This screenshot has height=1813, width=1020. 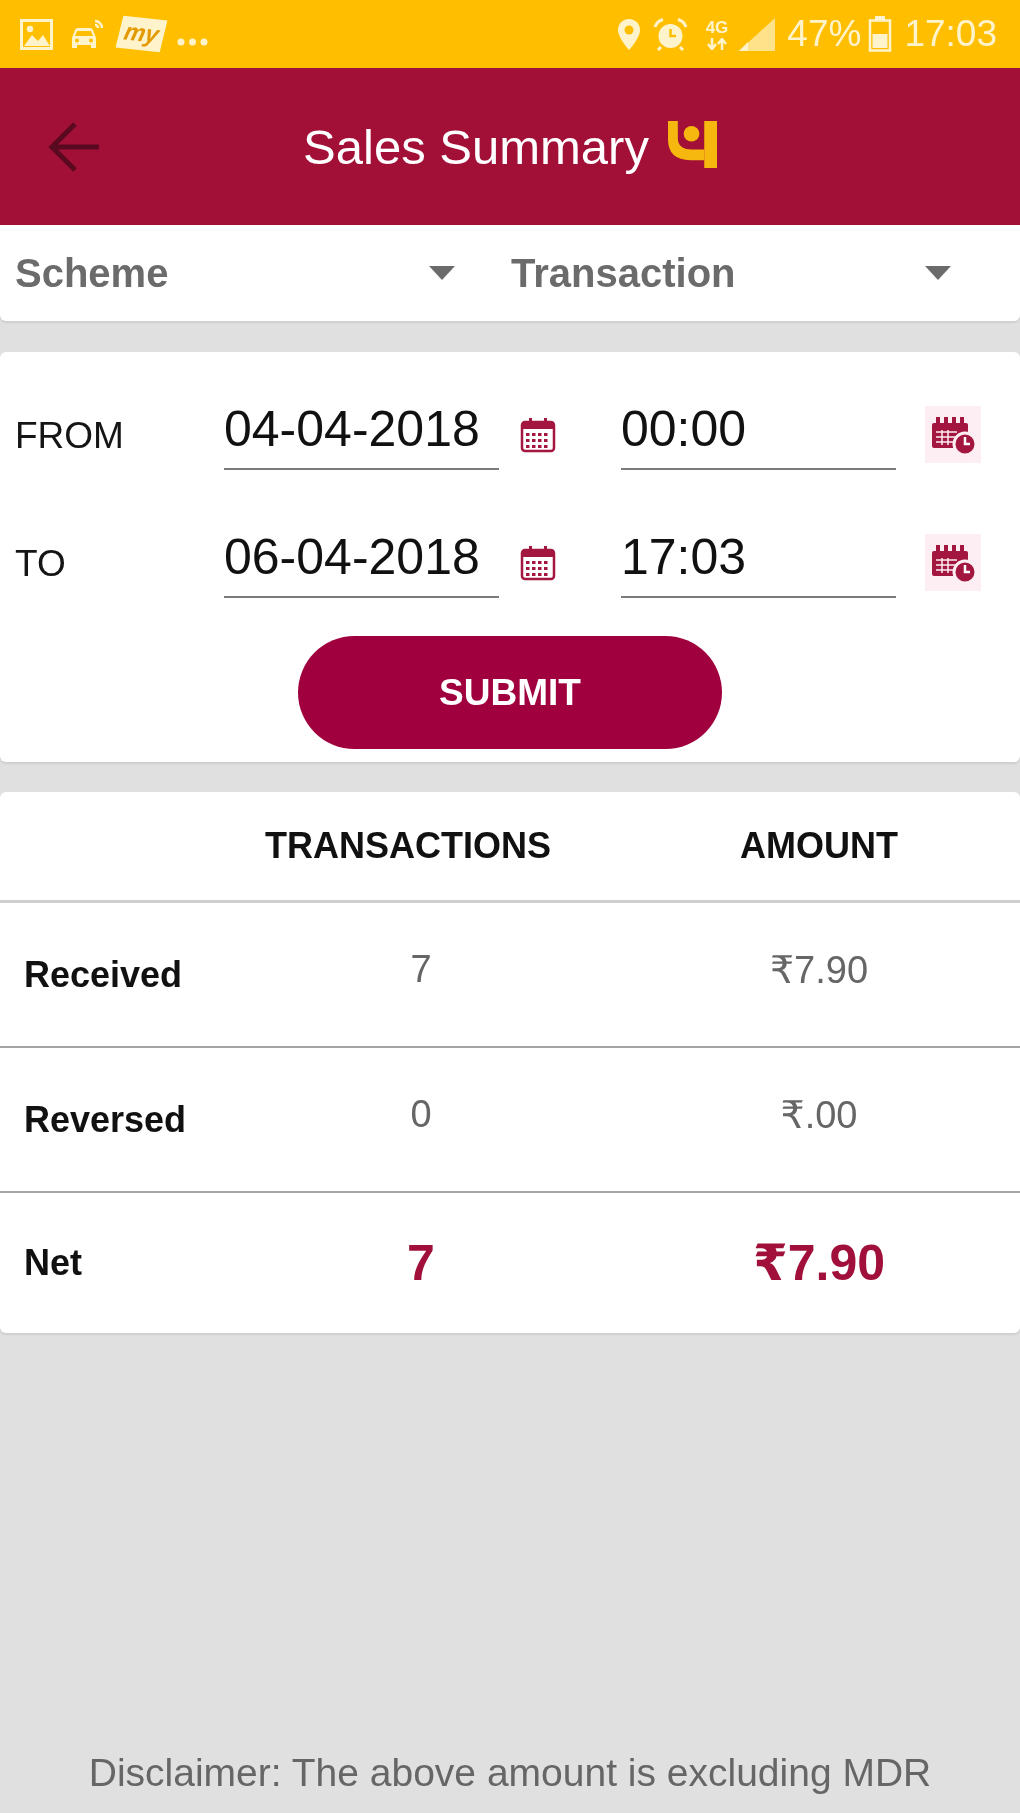 I want to click on row-label: Reversed, so click(x=105, y=1119).